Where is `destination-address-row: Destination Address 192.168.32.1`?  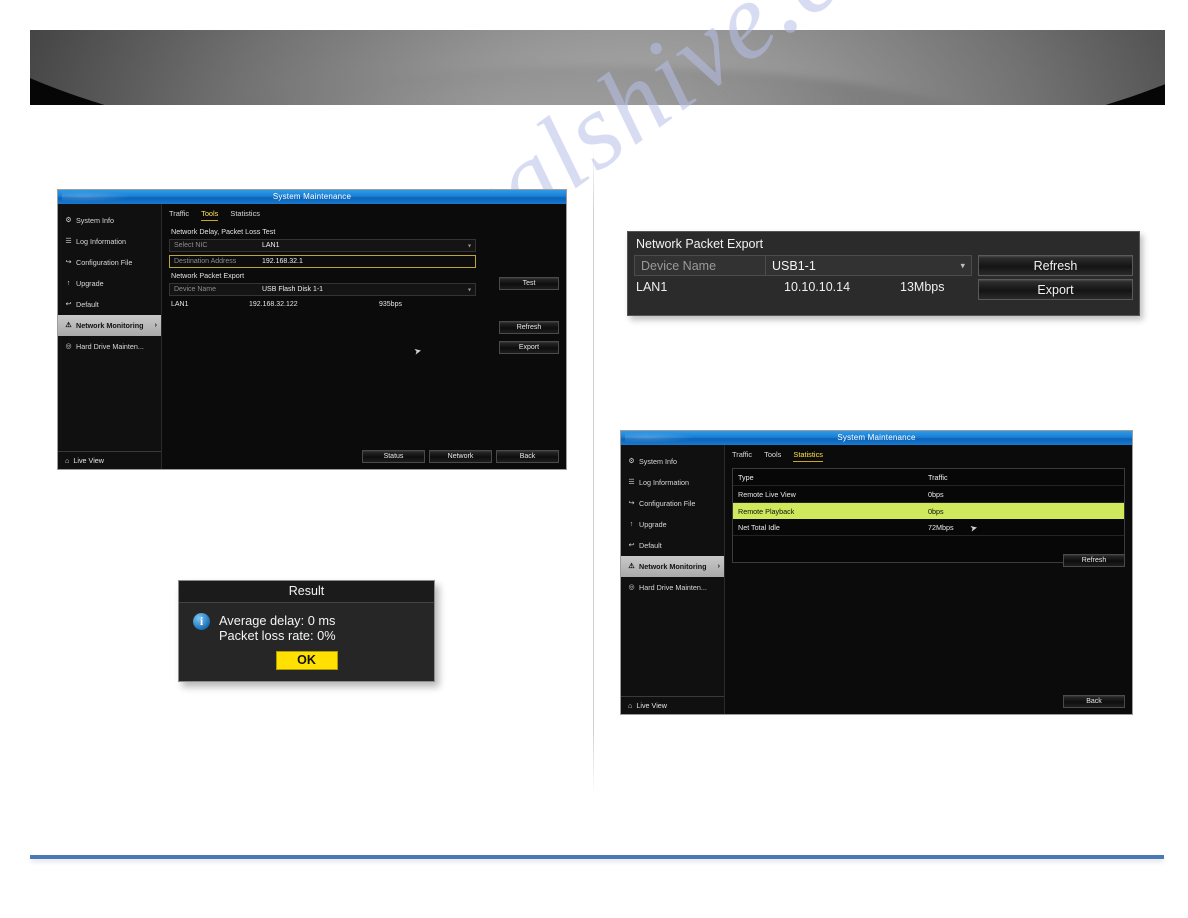
destination-address-row: Destination Address 192.168.32.1 is located at coordinates (364, 261).